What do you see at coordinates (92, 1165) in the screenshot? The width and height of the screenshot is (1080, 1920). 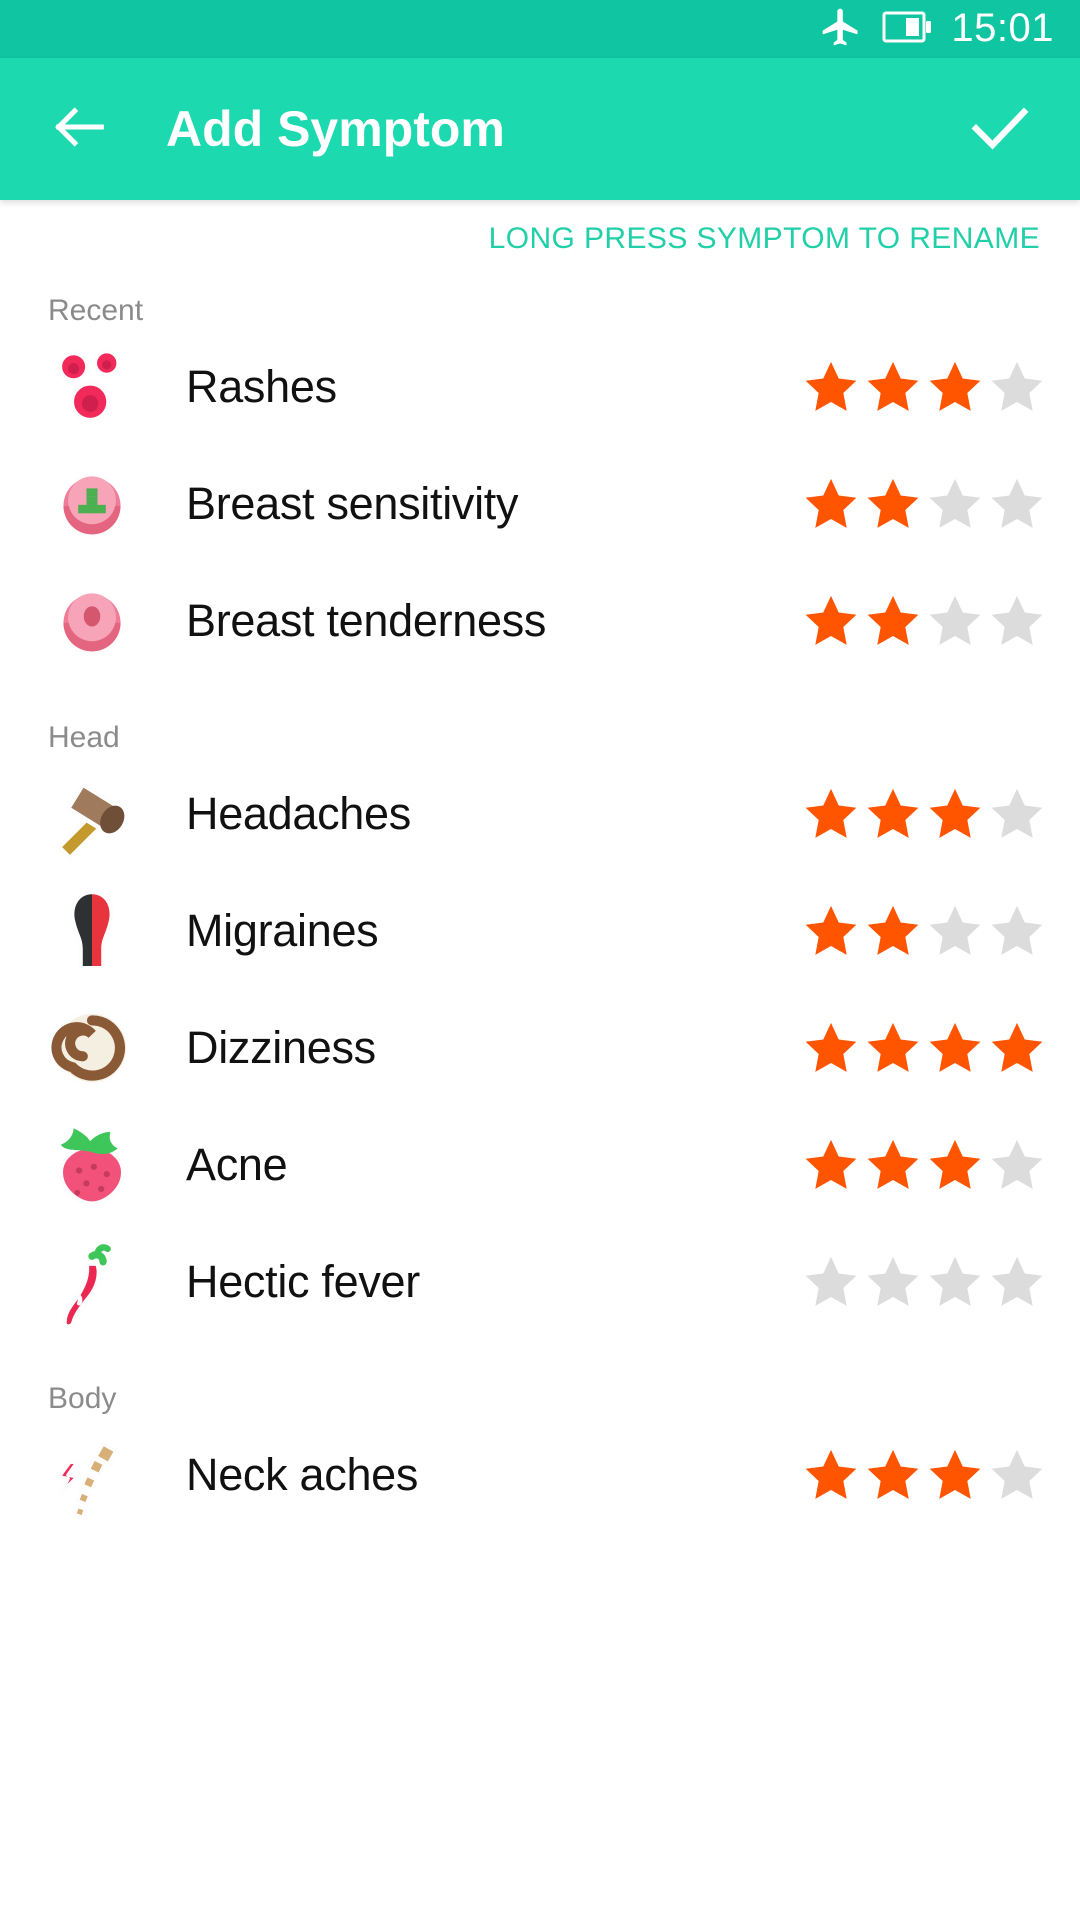 I see `strawberry-icon` at bounding box center [92, 1165].